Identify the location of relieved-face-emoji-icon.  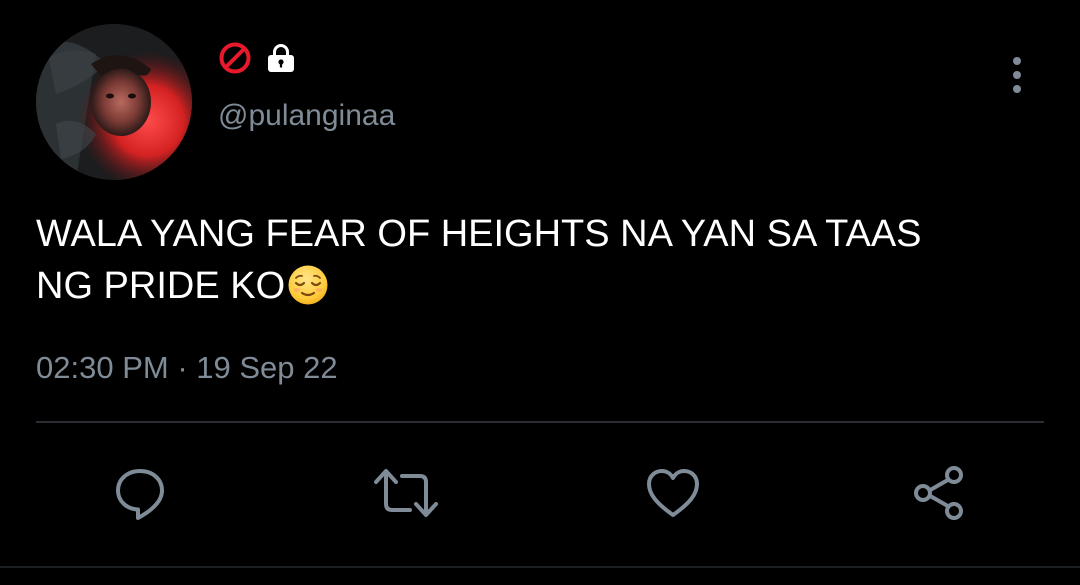
(308, 285).